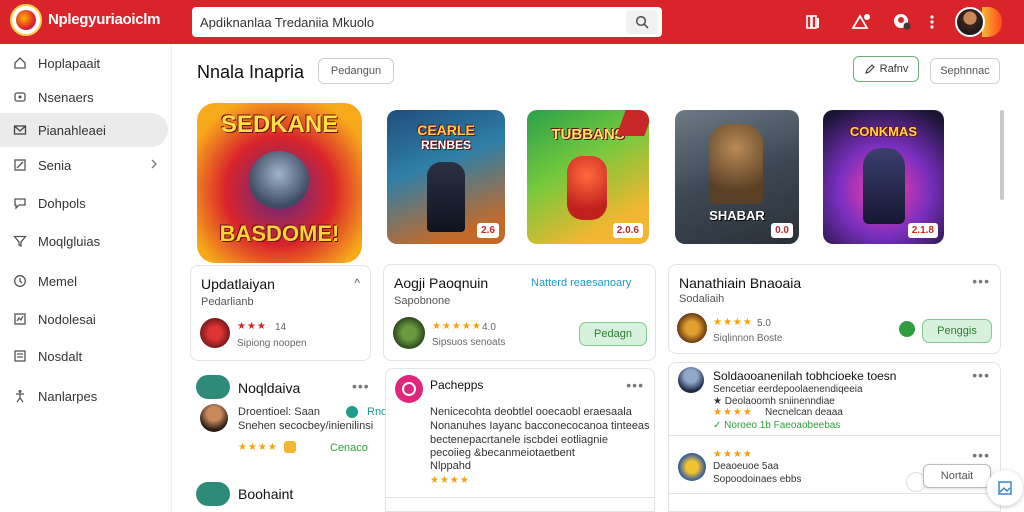 The width and height of the screenshot is (1024, 512). What do you see at coordinates (84, 165) in the screenshot?
I see `sidebar-item-series: Senia` at bounding box center [84, 165].